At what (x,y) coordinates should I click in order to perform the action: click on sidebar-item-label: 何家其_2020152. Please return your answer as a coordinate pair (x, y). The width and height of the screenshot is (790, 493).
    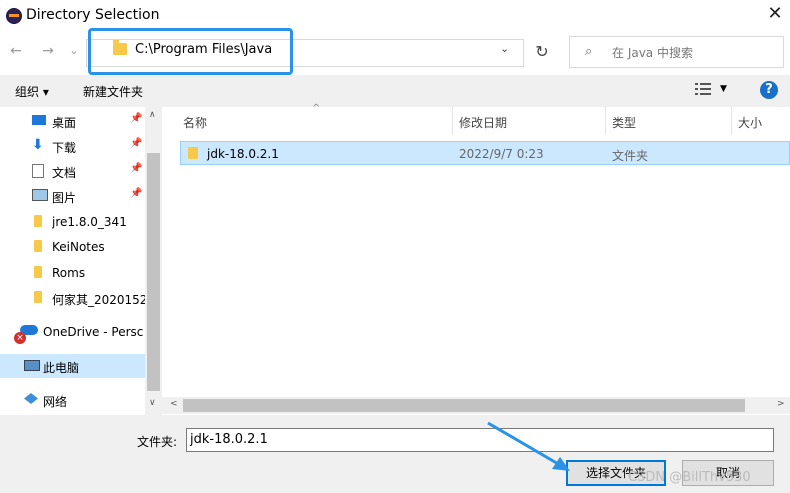
    Looking at the image, I should click on (98, 300).